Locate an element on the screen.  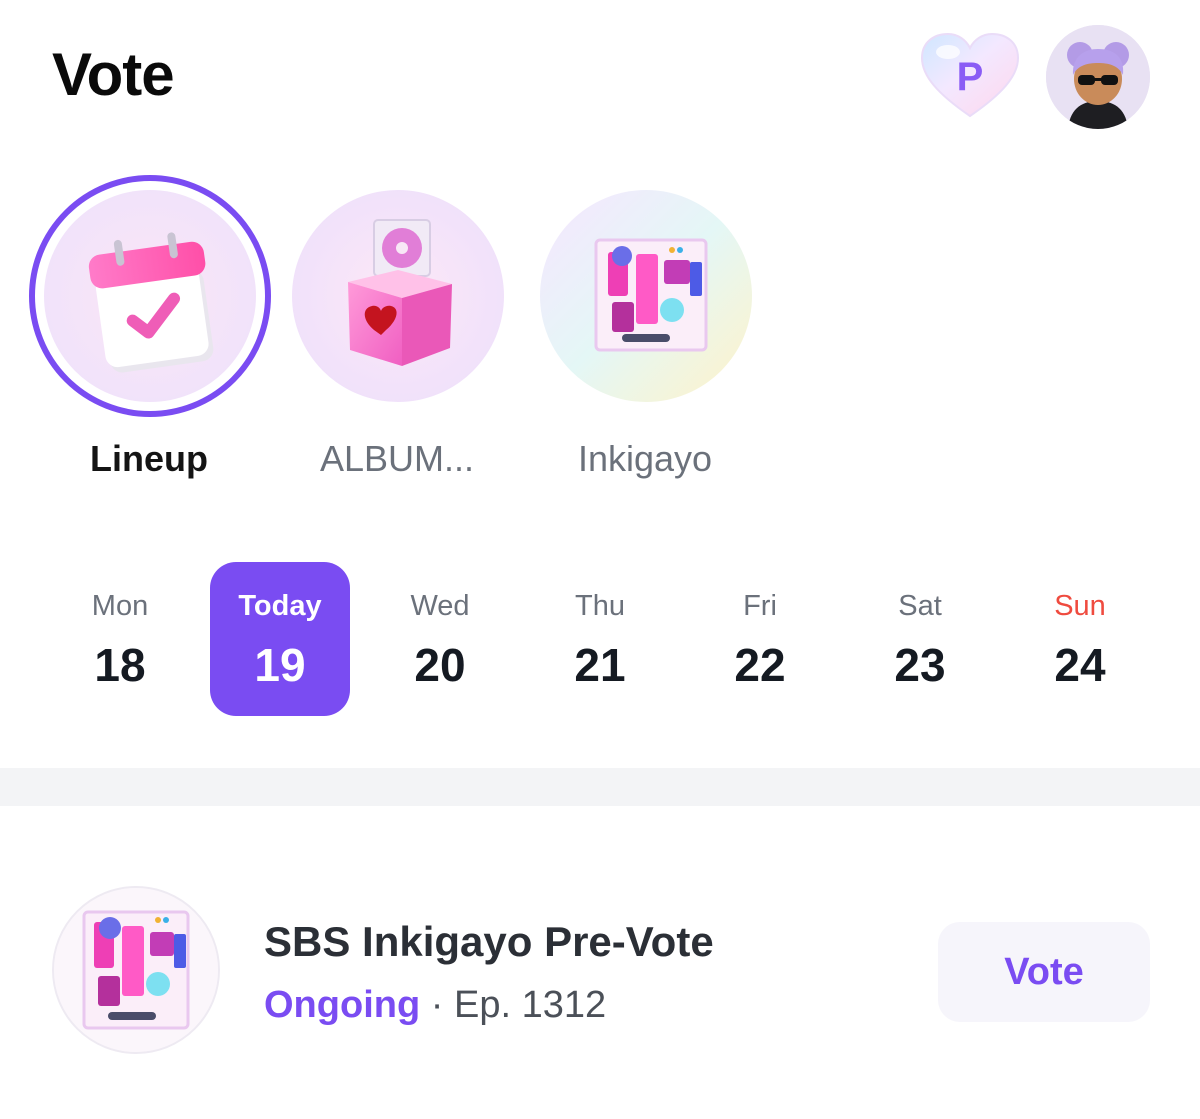
day-fri: Fri 22 is located at coordinates (760, 639).